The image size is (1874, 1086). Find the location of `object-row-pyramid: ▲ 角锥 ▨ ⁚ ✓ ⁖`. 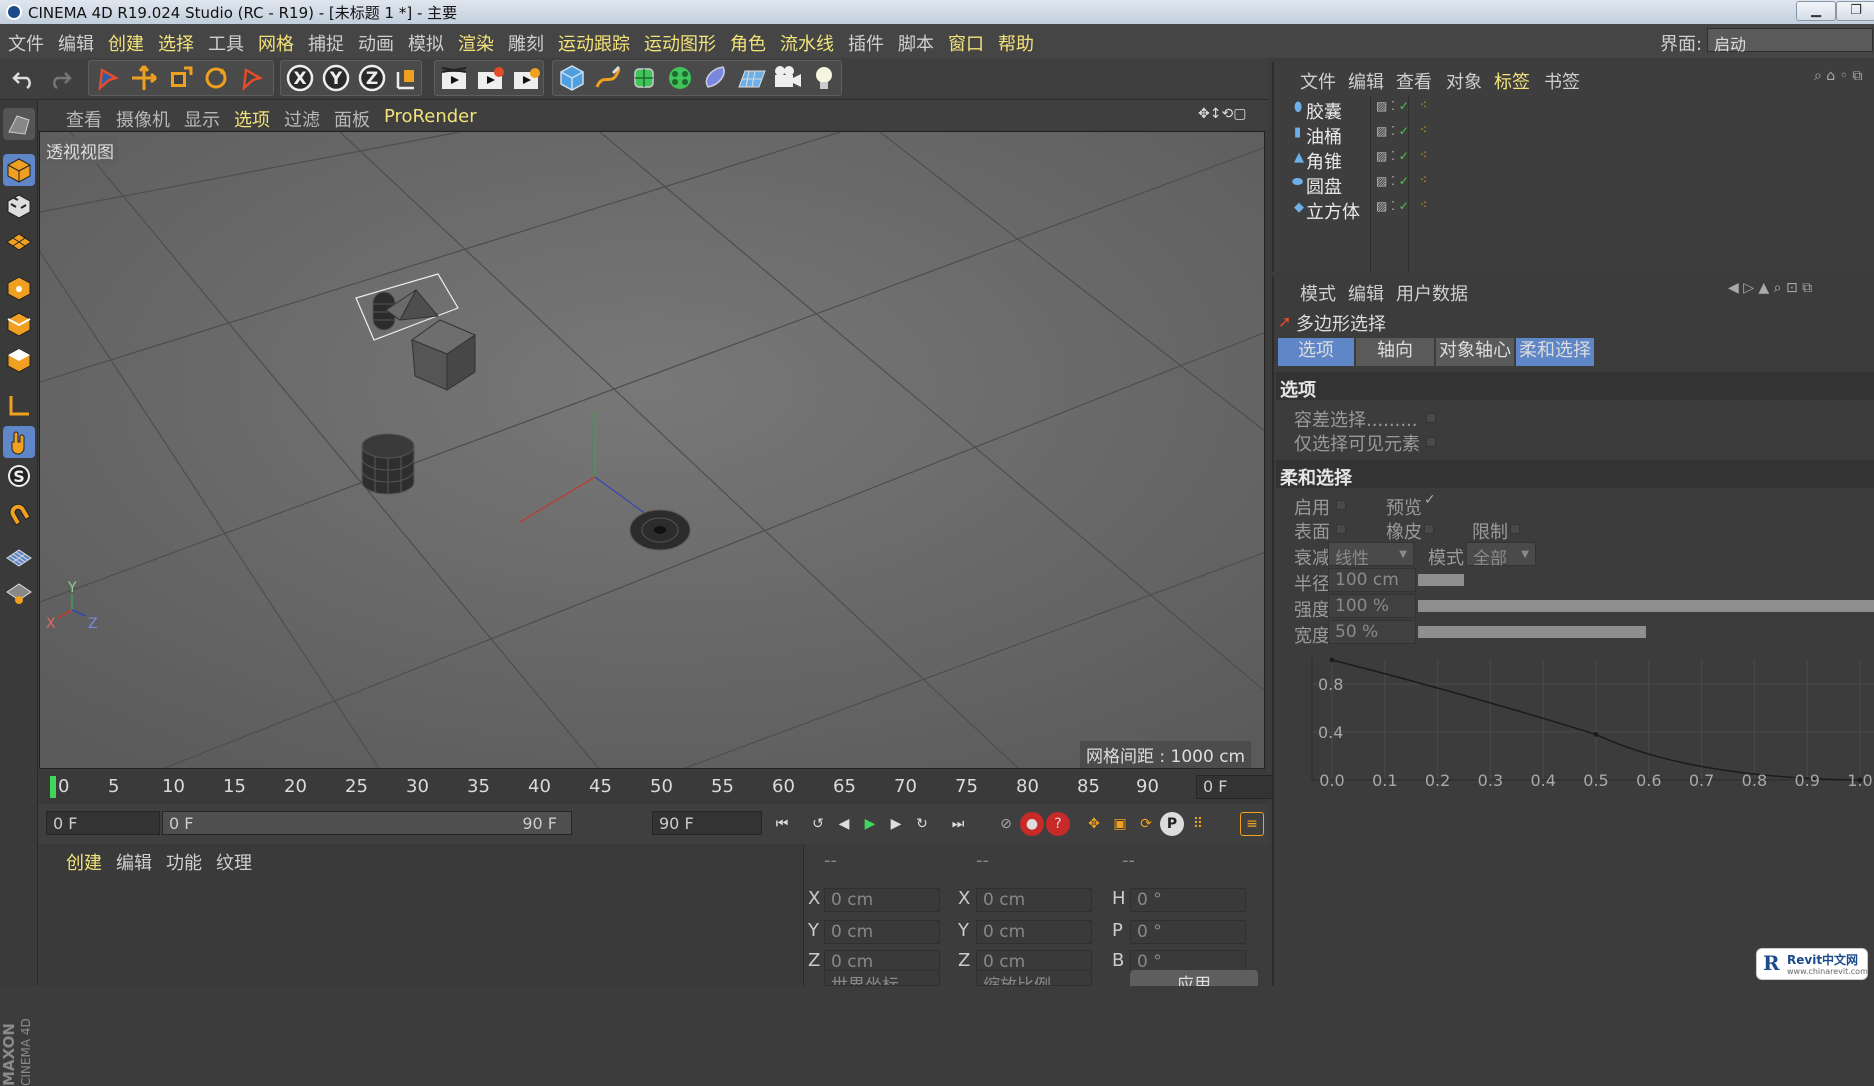

object-row-pyramid: ▲ 角锥 ▨ ⁚ ✓ ⁖ is located at coordinates (1578, 159).